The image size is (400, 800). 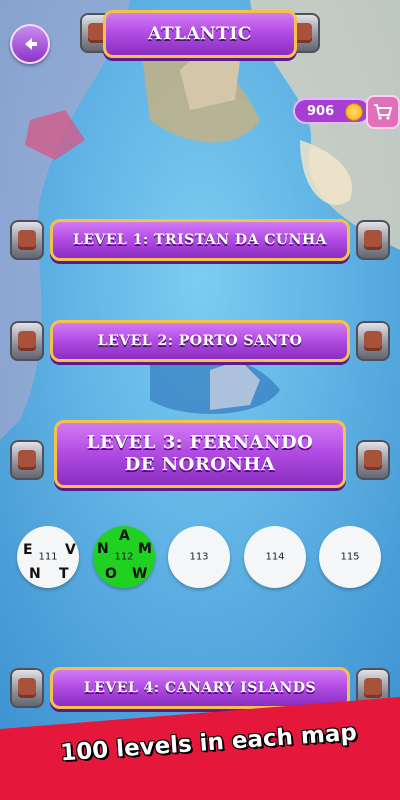 What do you see at coordinates (70, 550) in the screenshot?
I see `letter: V` at bounding box center [70, 550].